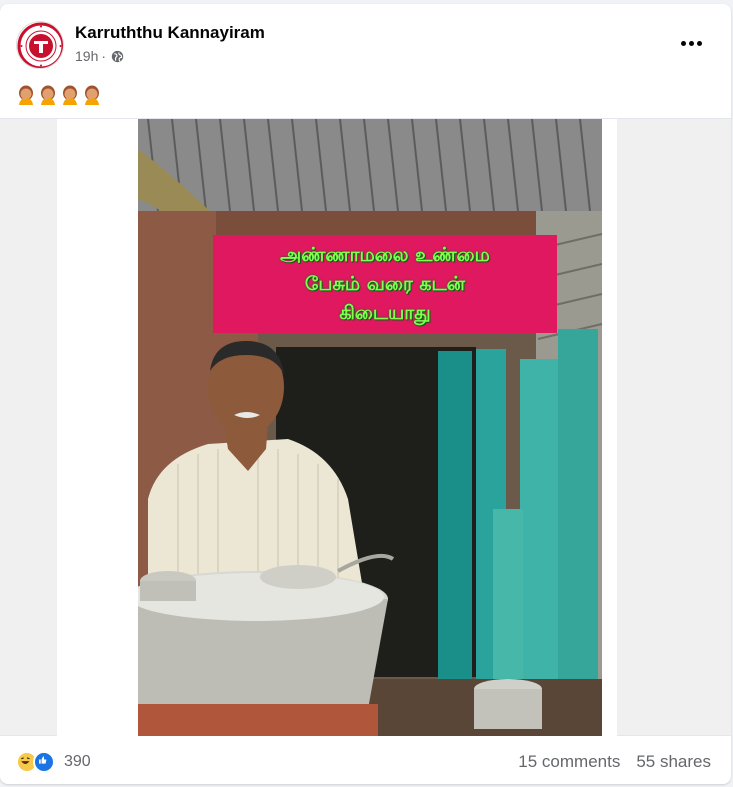  Describe the element at coordinates (385, 312) in the screenshot. I see `sign-line: கிடையாது` at that location.